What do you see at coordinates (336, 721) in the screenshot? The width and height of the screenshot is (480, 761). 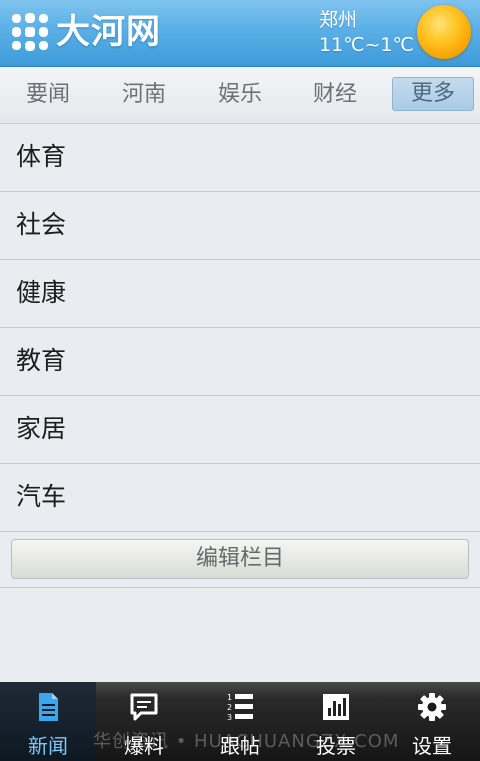 I see `nav-vote: 投票` at bounding box center [336, 721].